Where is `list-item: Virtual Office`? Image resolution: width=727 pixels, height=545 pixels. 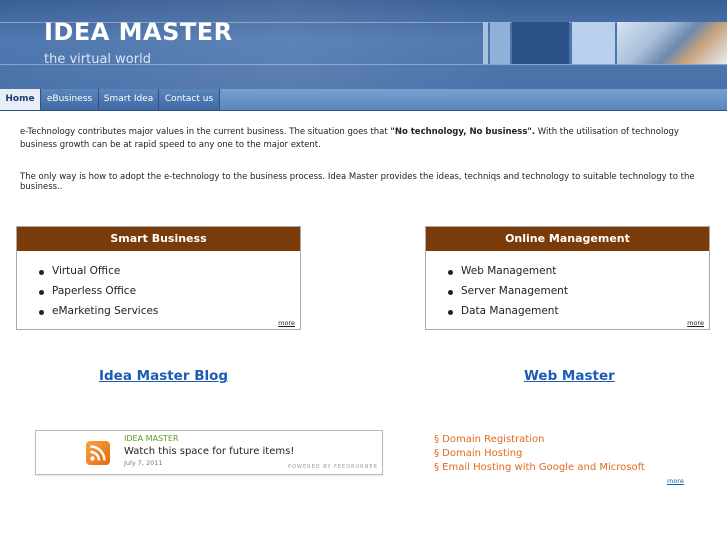 list-item: Virtual Office is located at coordinates (98, 275).